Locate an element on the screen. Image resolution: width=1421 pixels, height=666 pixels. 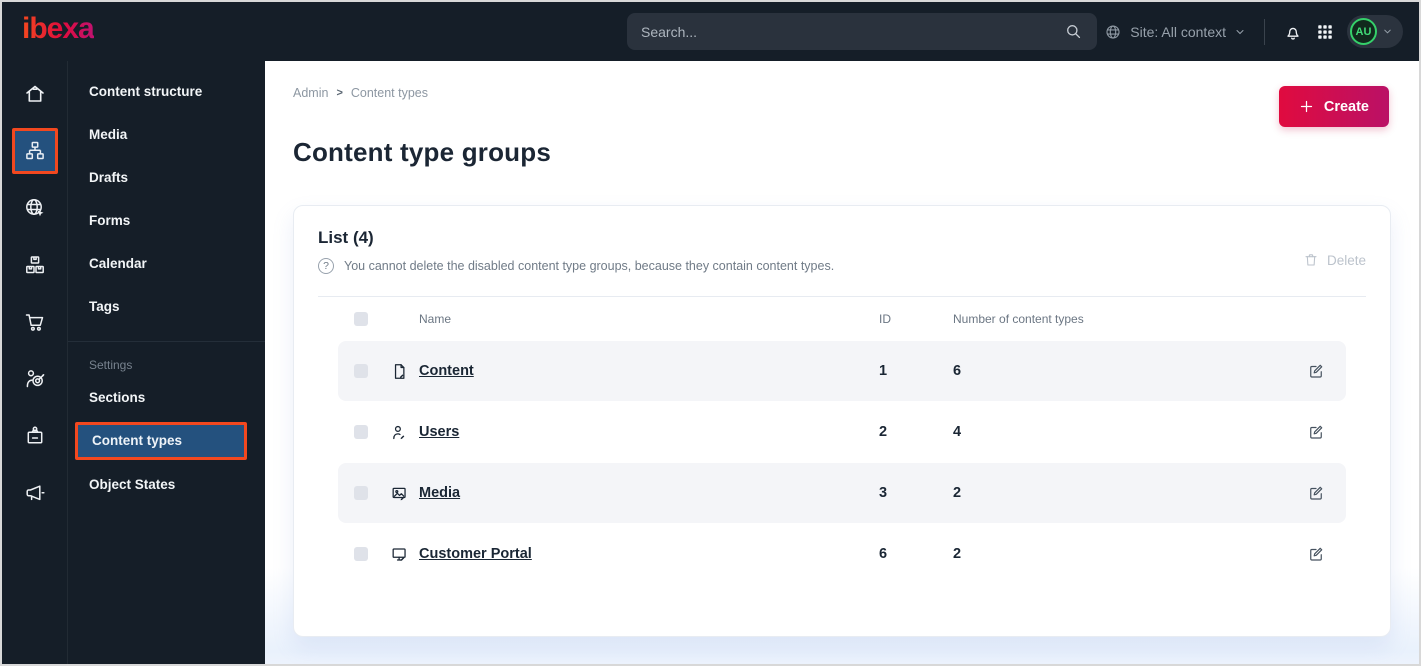
home-icon is located at coordinates (34, 93).